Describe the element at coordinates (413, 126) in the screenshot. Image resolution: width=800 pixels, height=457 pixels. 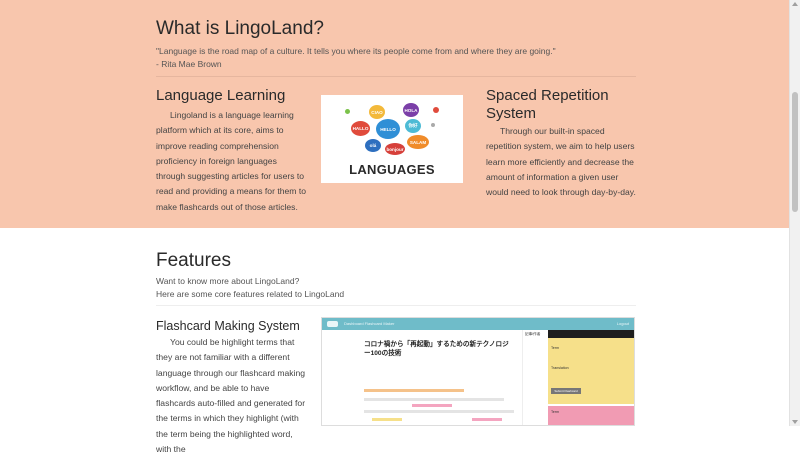
I see `bubble-nihao: 你好` at that location.